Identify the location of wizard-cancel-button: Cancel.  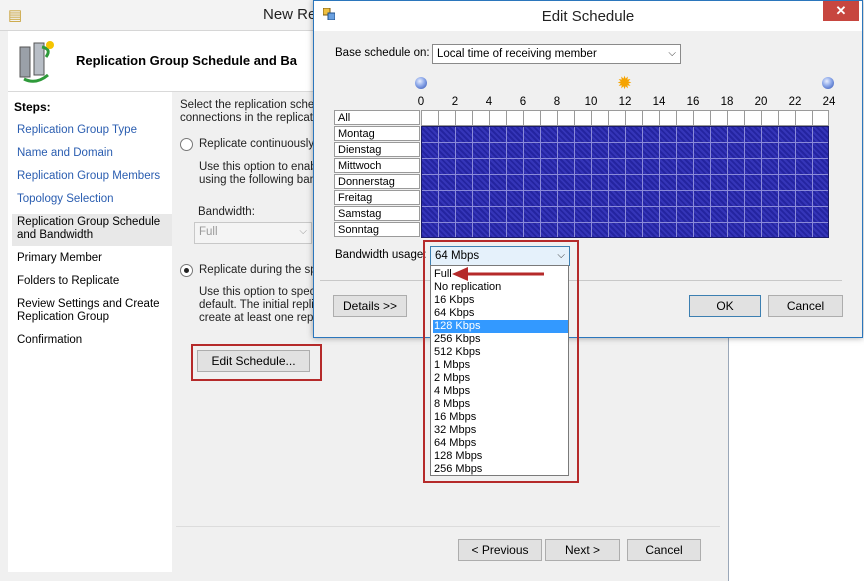
(664, 550).